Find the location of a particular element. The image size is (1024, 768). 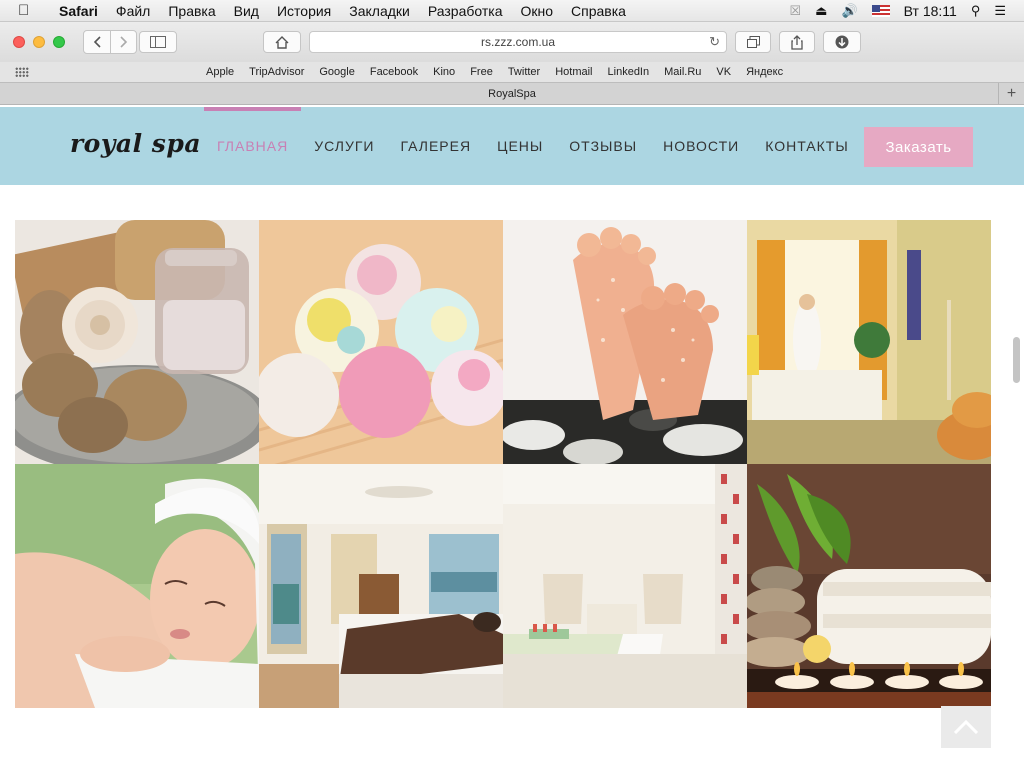

input-source-flag-icon is located at coordinates (880, 10).